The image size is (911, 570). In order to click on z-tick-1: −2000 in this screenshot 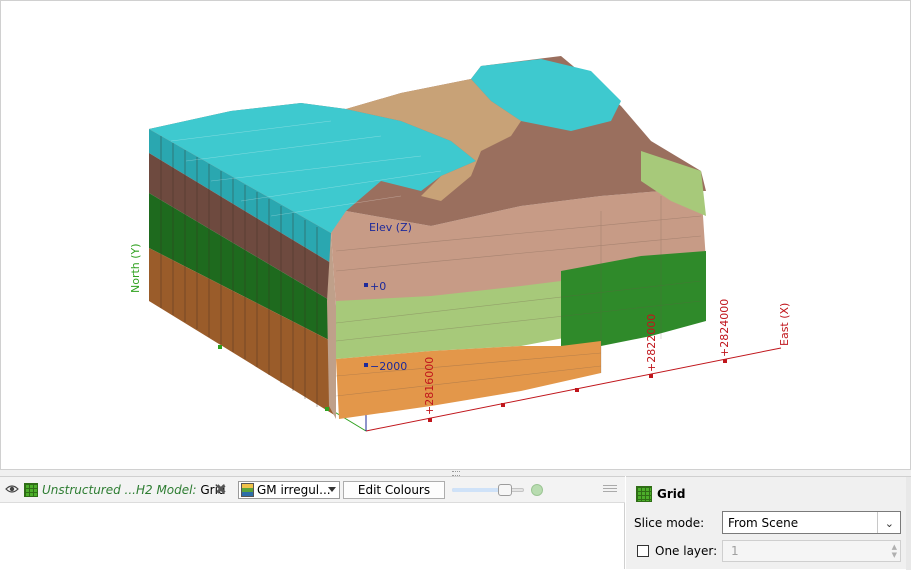, I will do `click(388, 366)`.